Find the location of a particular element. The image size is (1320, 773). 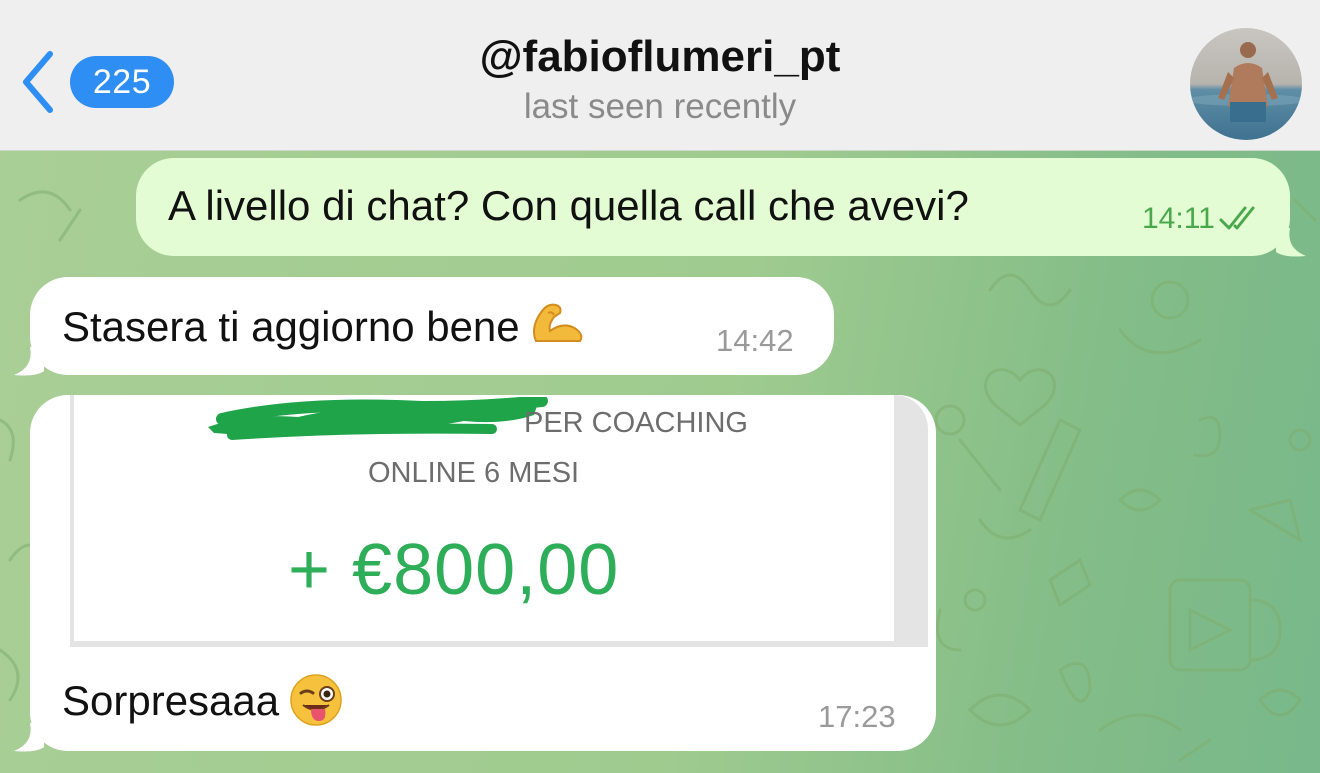

message-time: 14:11 is located at coordinates (1178, 218).